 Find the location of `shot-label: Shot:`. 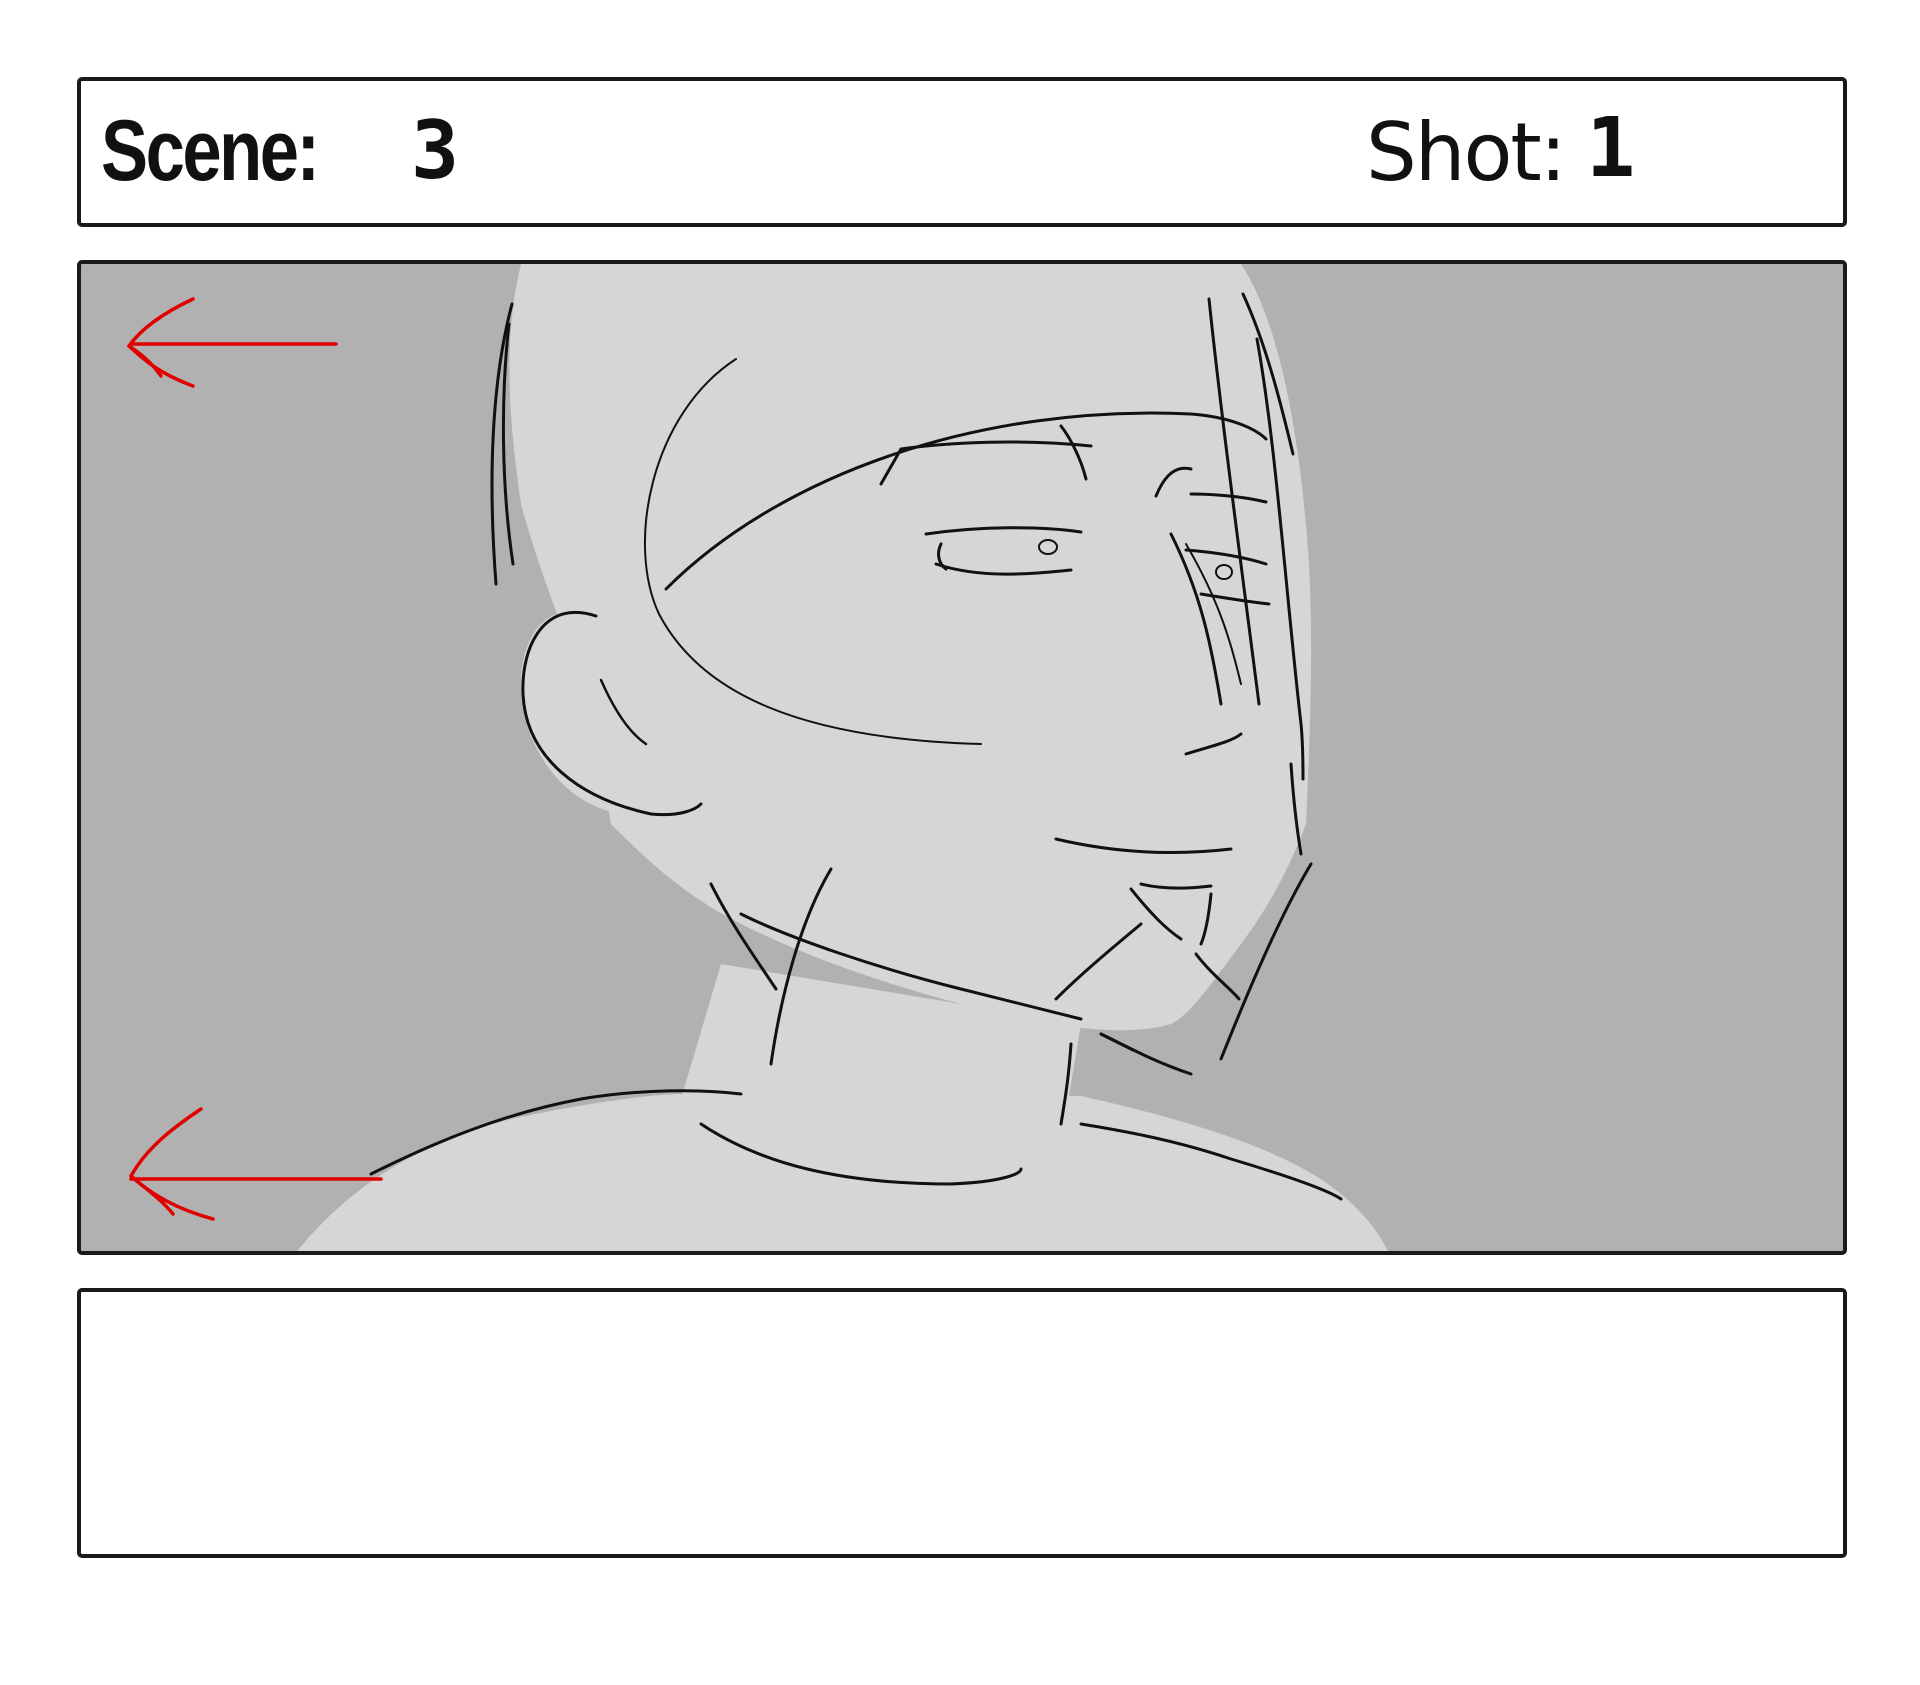

shot-label: Shot: is located at coordinates (1466, 152).